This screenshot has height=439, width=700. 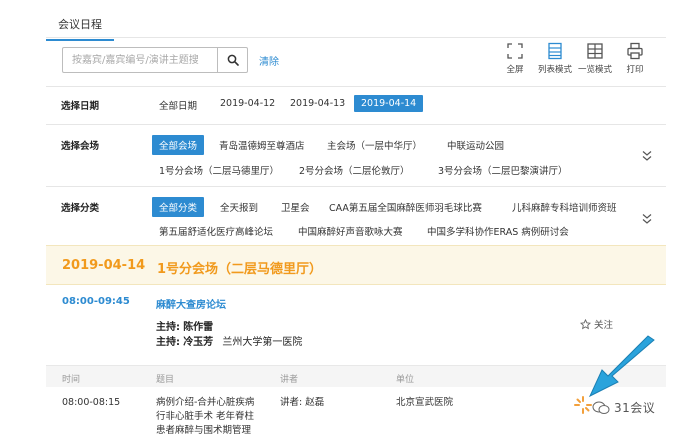 I want to click on follow-label: 关注, so click(x=604, y=325).